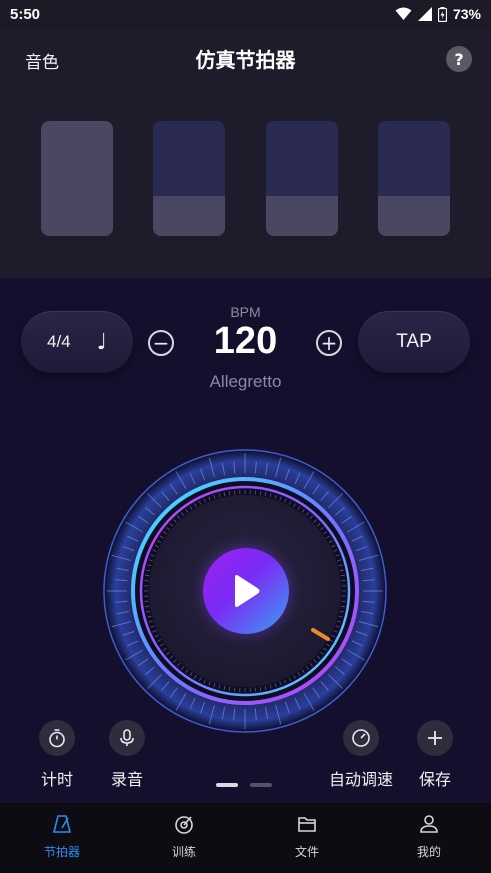 This screenshot has width=491, height=873. What do you see at coordinates (442, 14) in the screenshot?
I see `battery-icon` at bounding box center [442, 14].